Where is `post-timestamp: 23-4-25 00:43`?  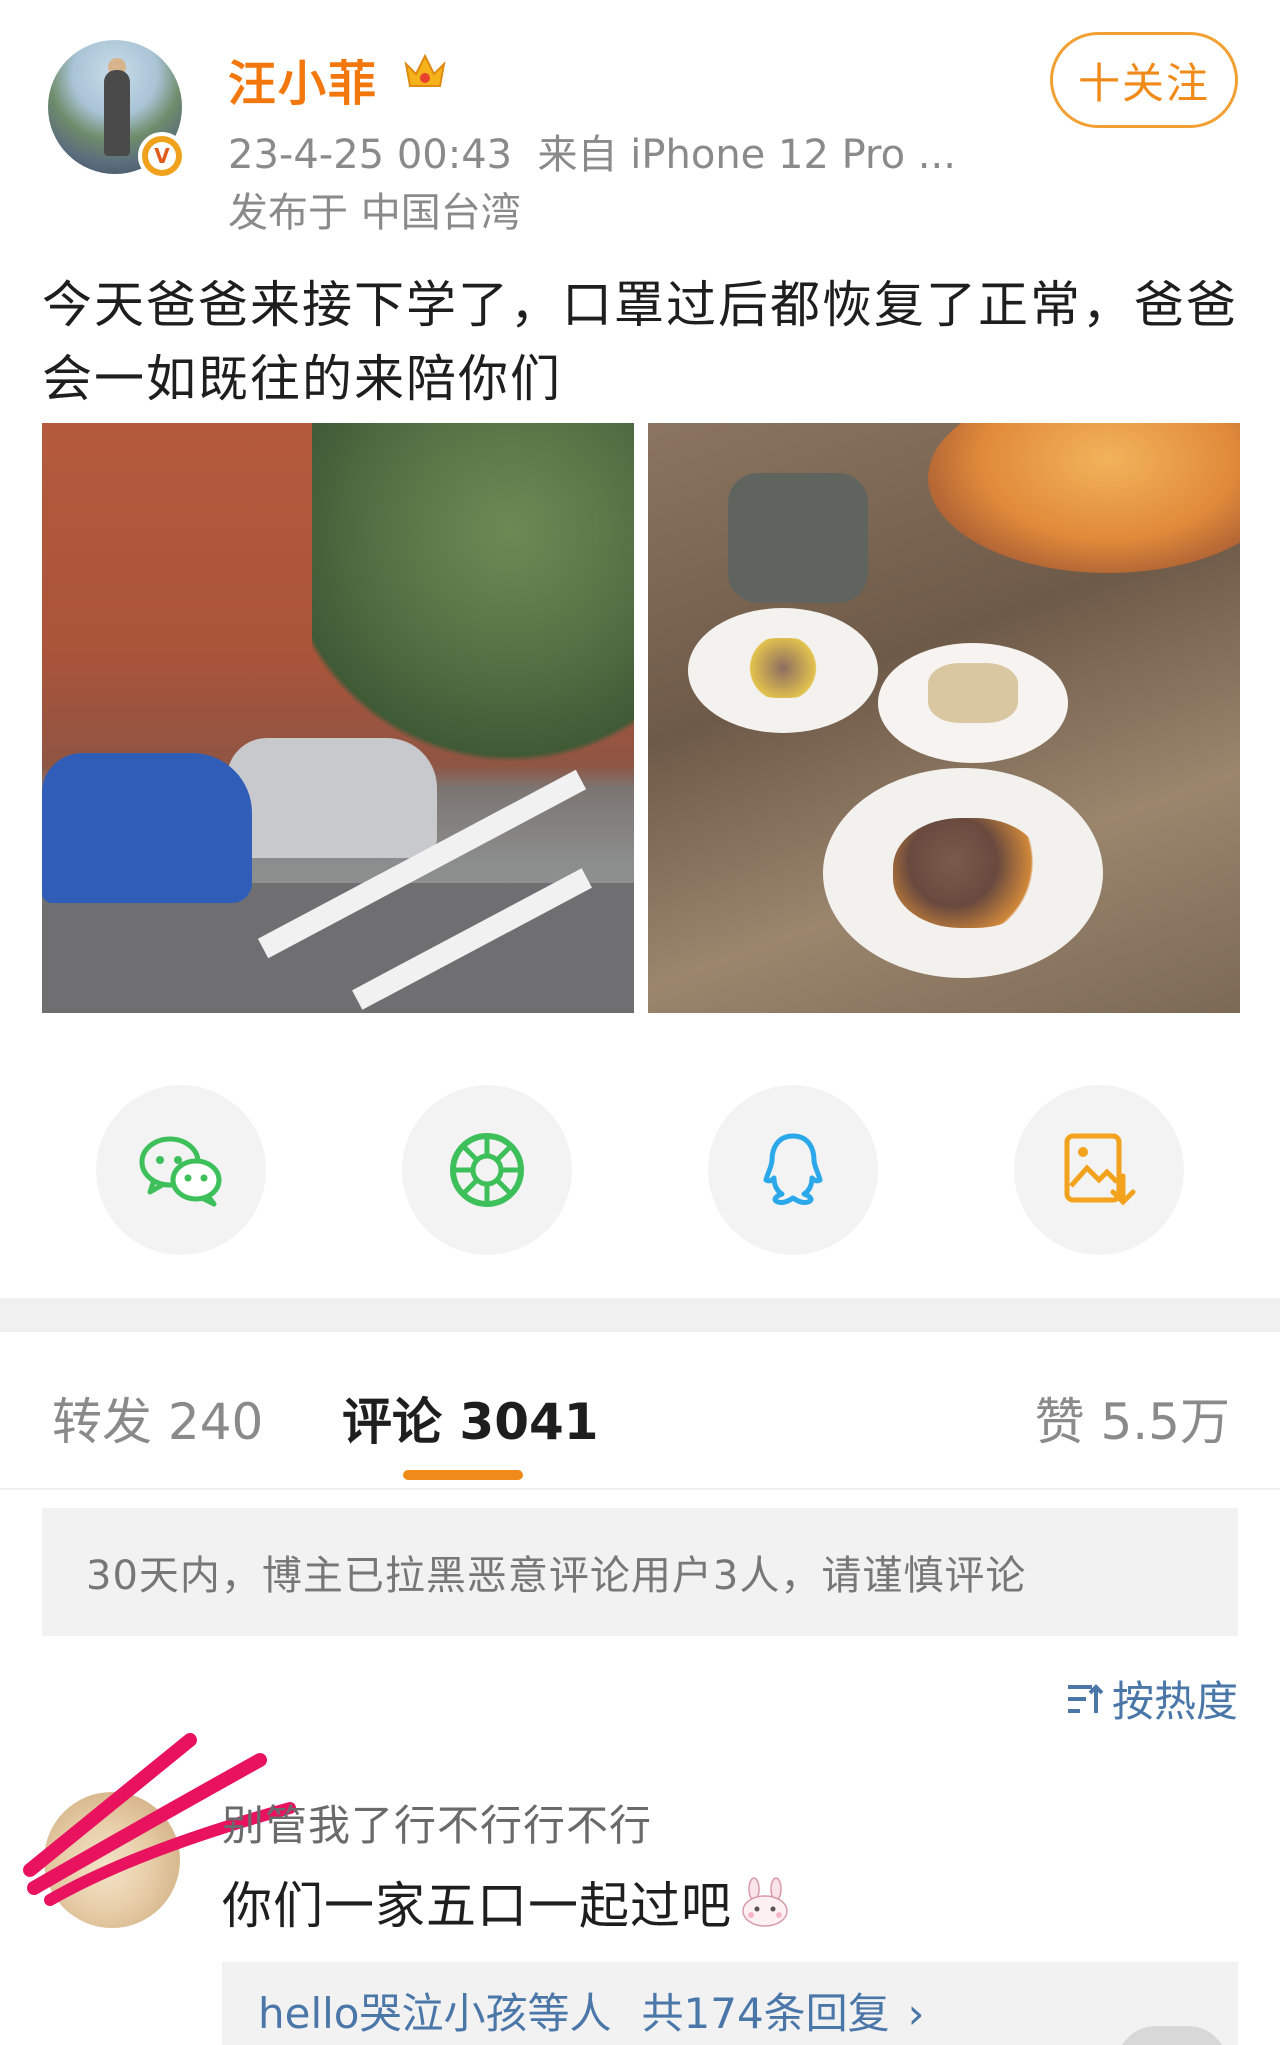 post-timestamp: 23-4-25 00:43 is located at coordinates (370, 155).